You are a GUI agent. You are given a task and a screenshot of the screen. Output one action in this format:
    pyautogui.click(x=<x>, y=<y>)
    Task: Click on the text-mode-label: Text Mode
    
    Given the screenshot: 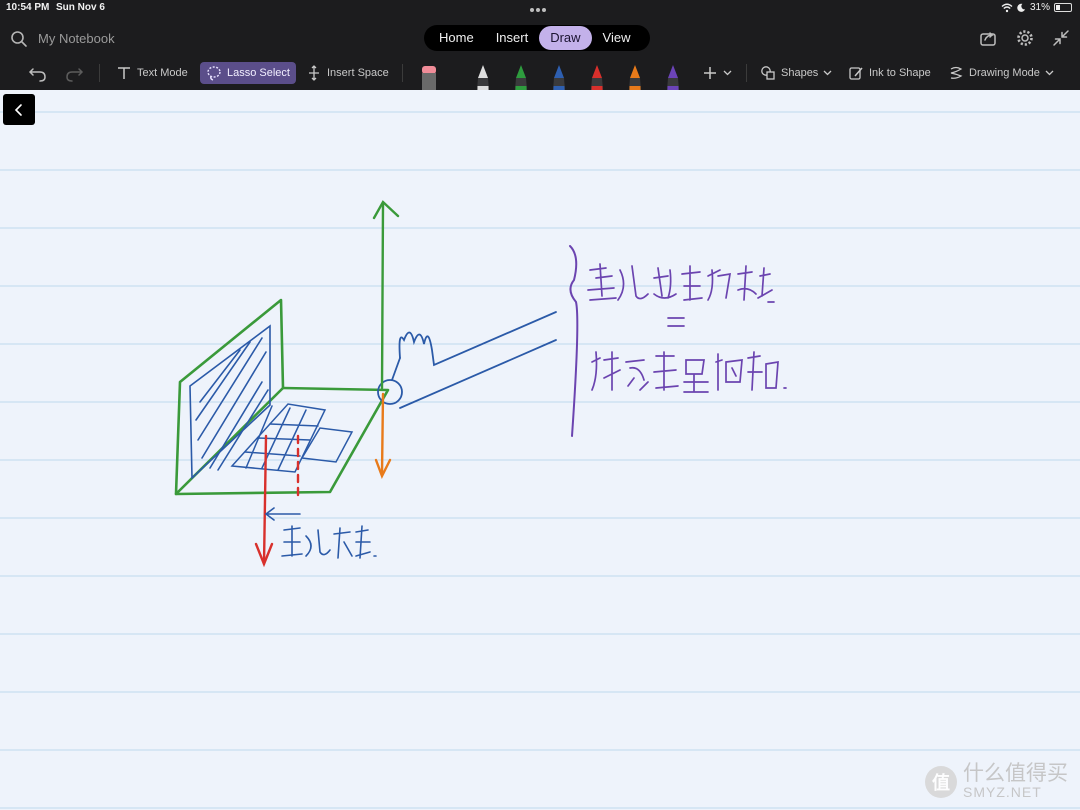 What is the action you would take?
    pyautogui.click(x=162, y=73)
    